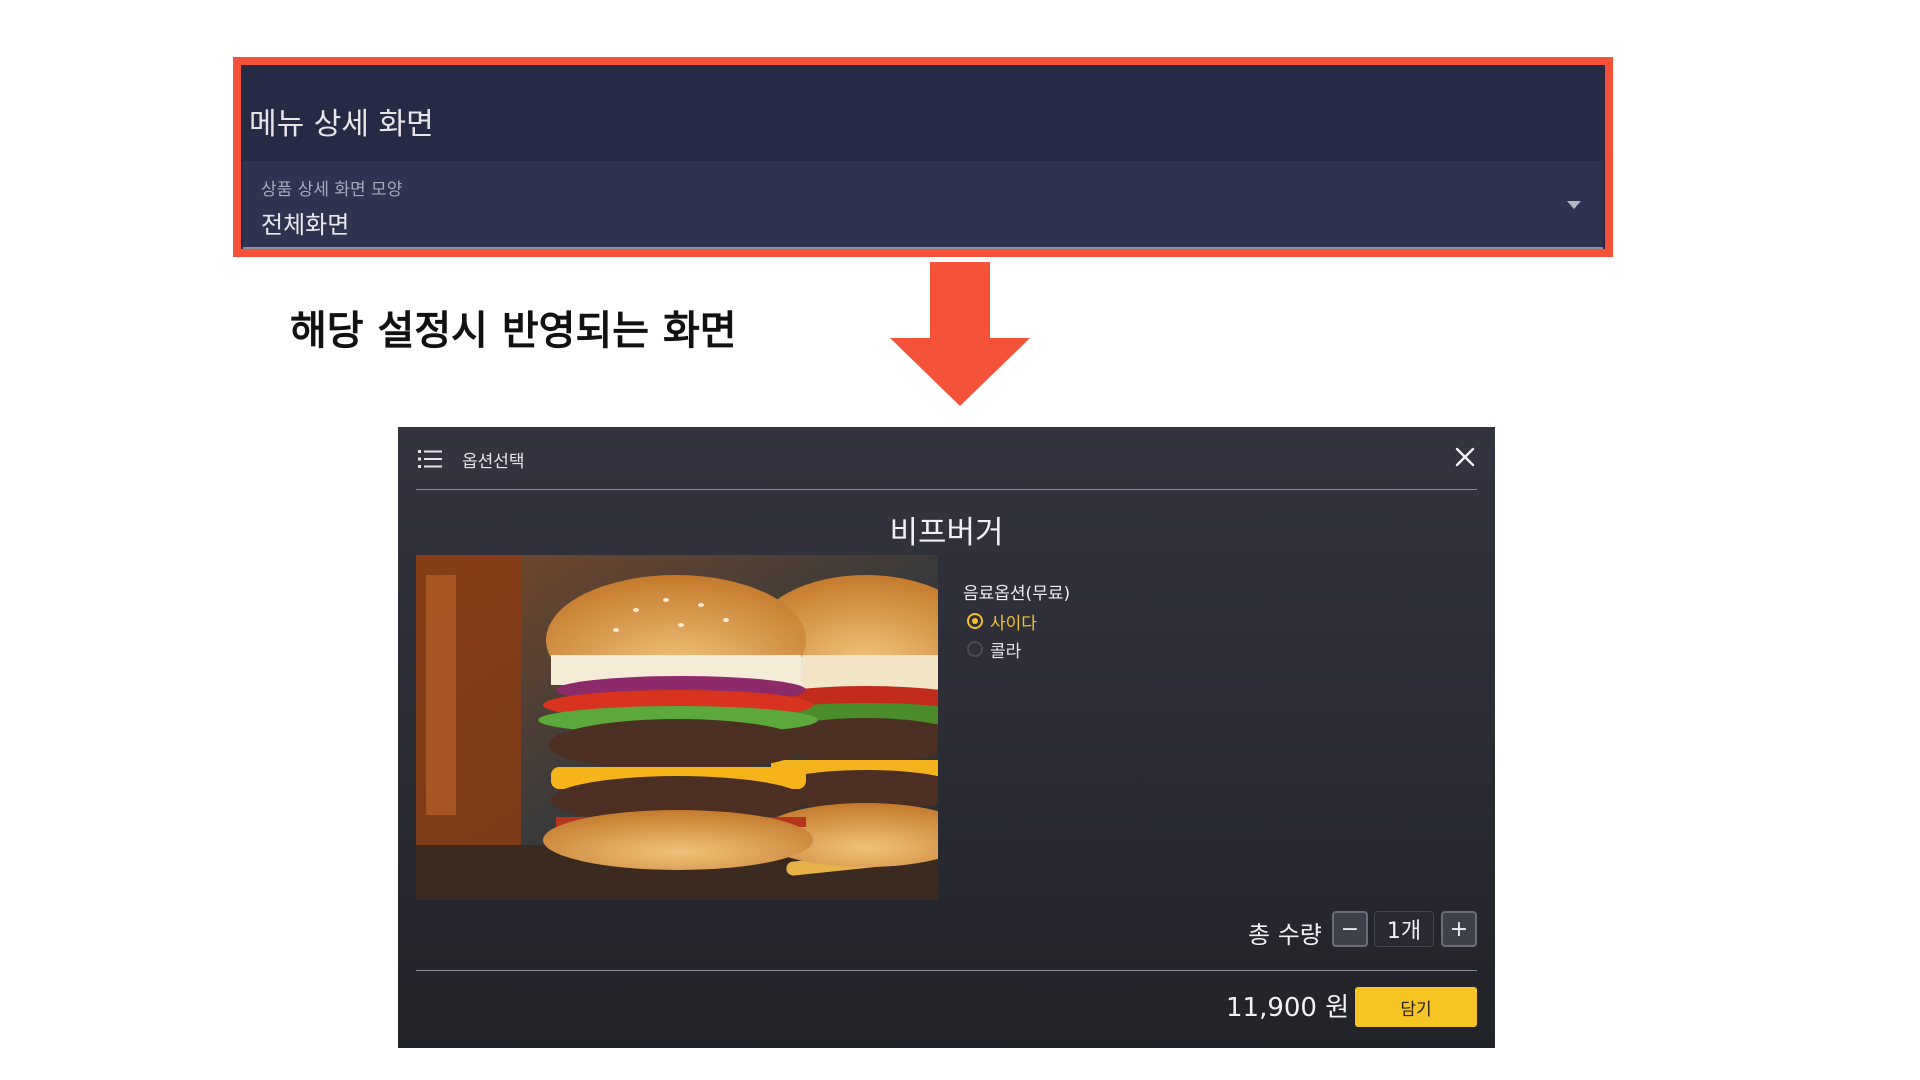  What do you see at coordinates (975, 621) in the screenshot?
I see `radio-checked-icon` at bounding box center [975, 621].